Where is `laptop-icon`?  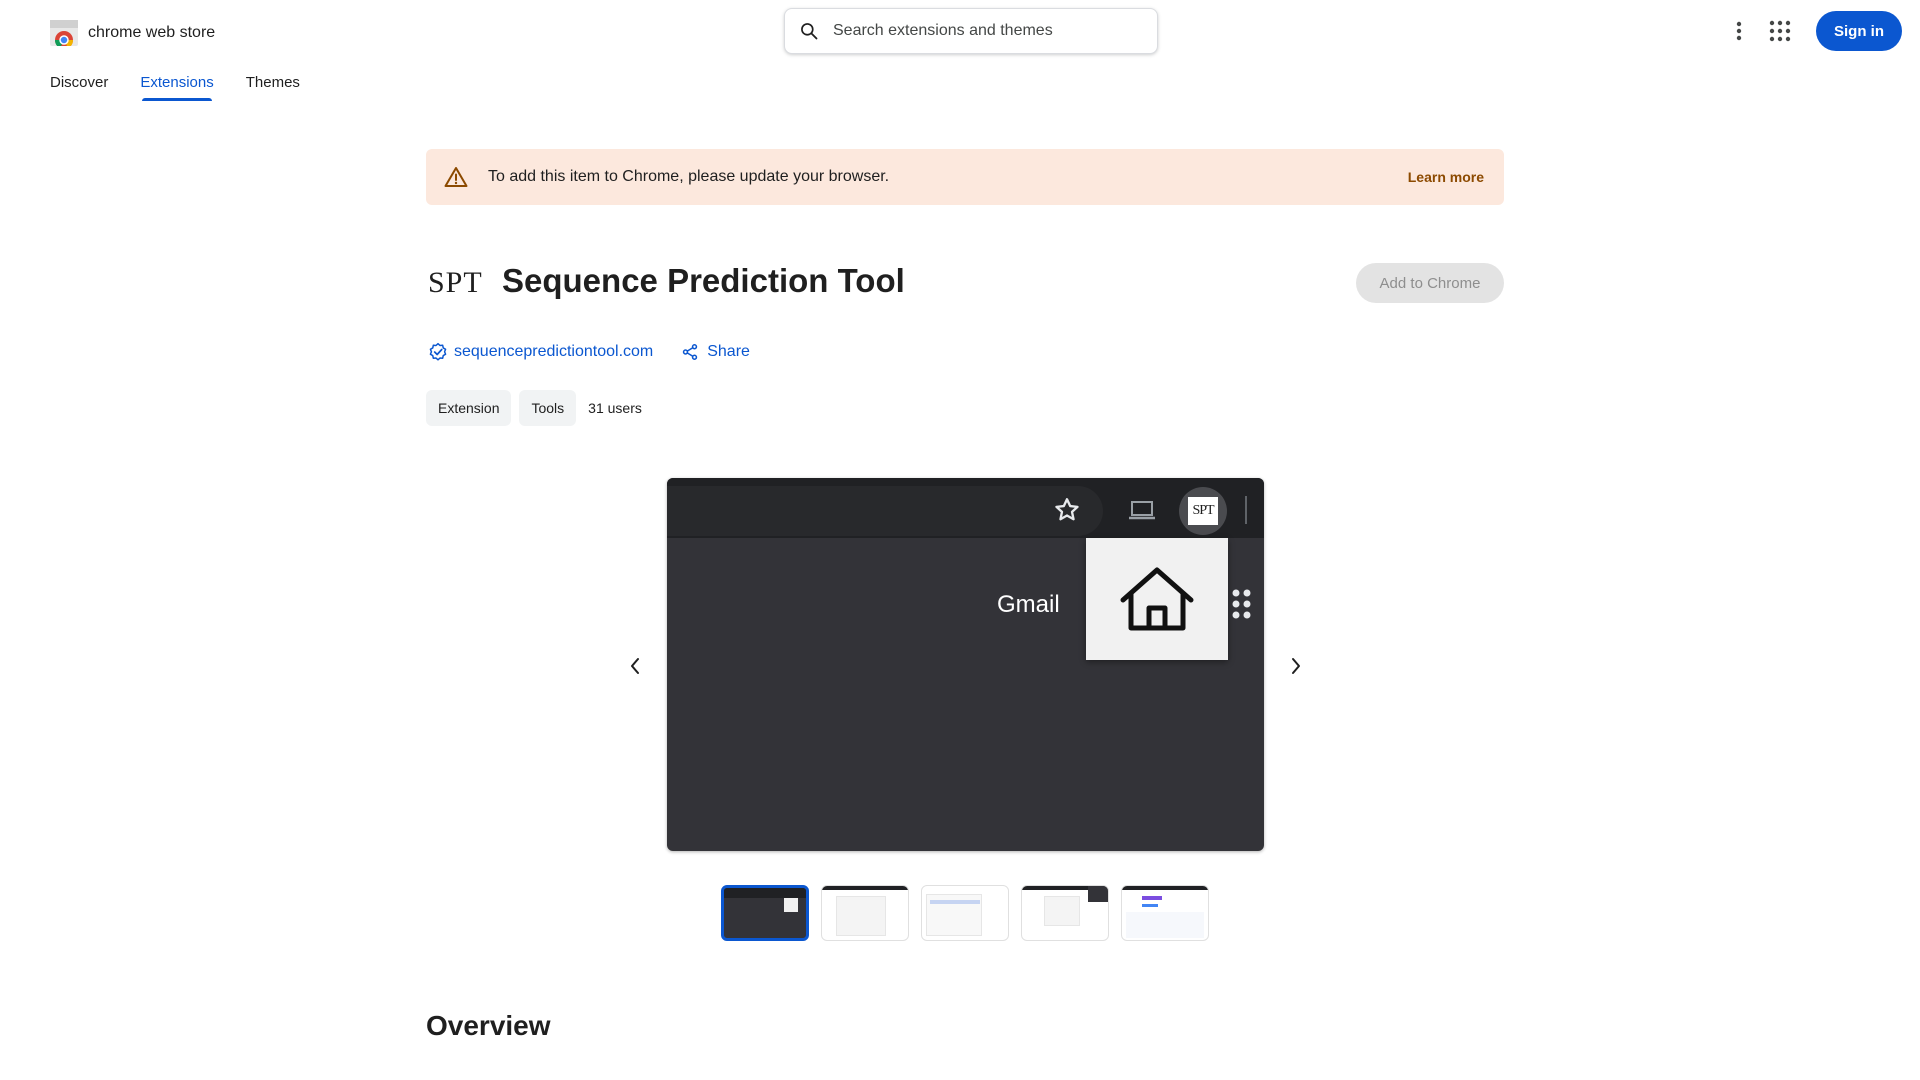 laptop-icon is located at coordinates (1142, 510).